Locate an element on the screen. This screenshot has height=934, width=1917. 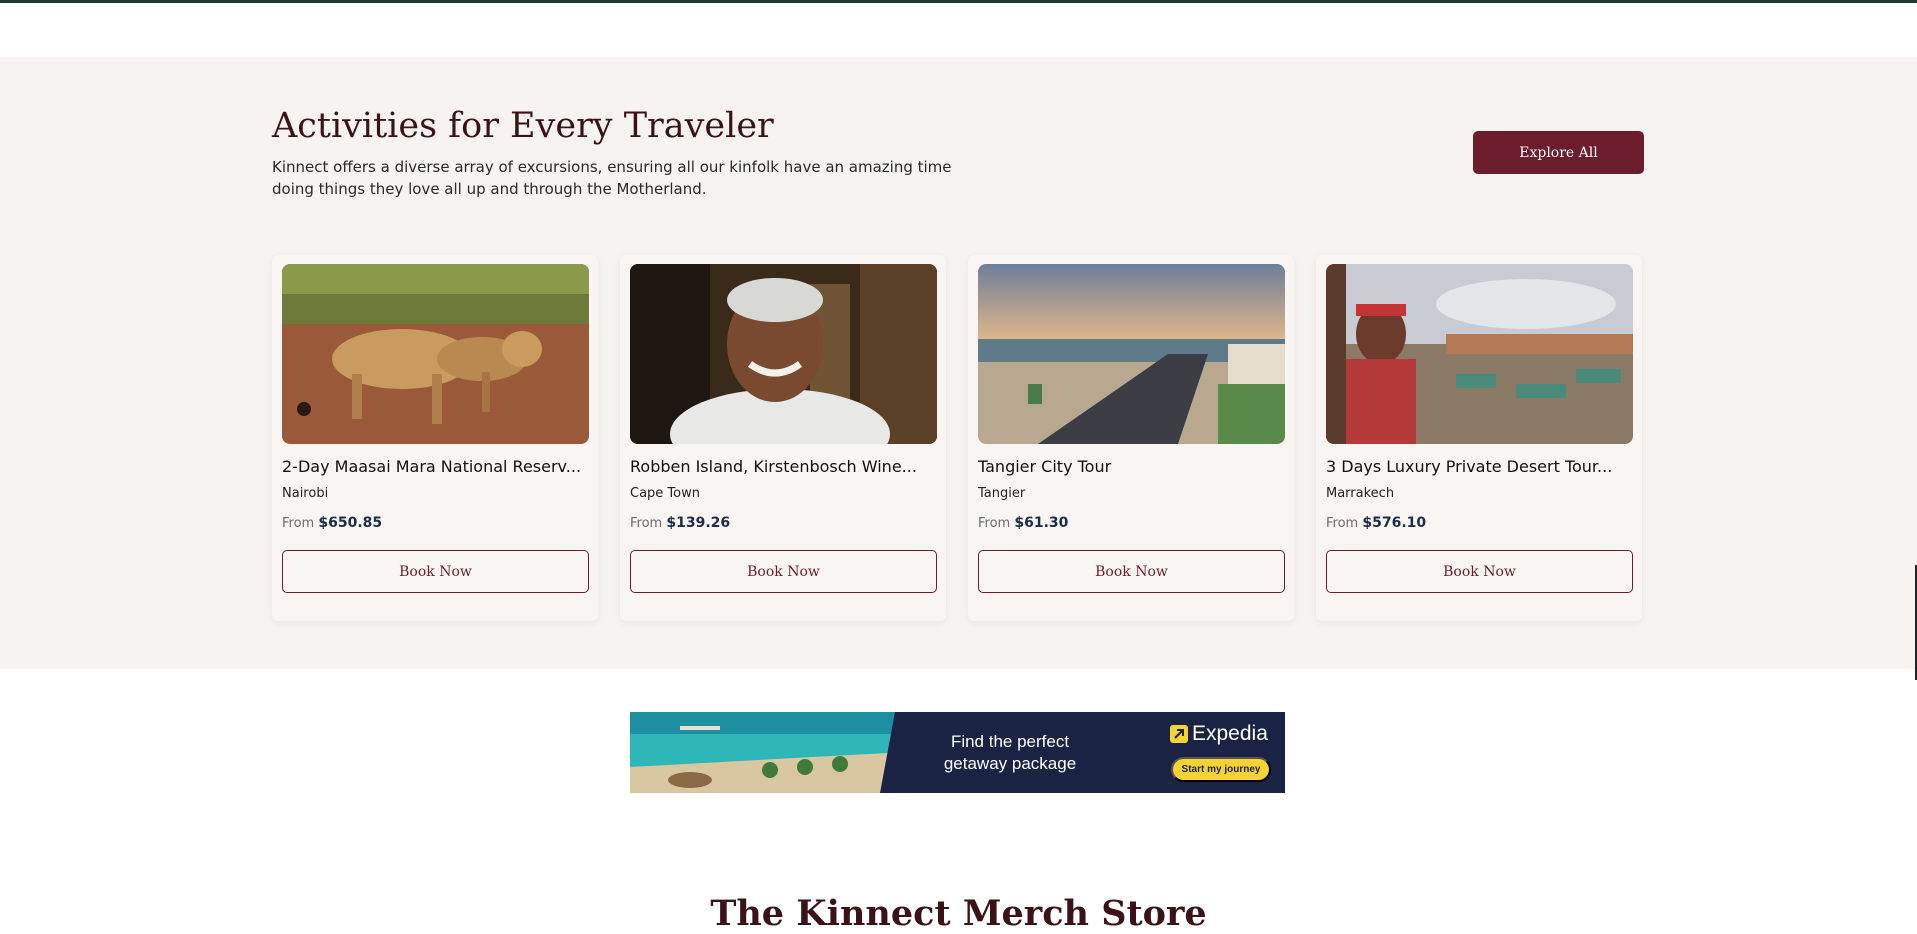
portrait-photo is located at coordinates (783, 354).